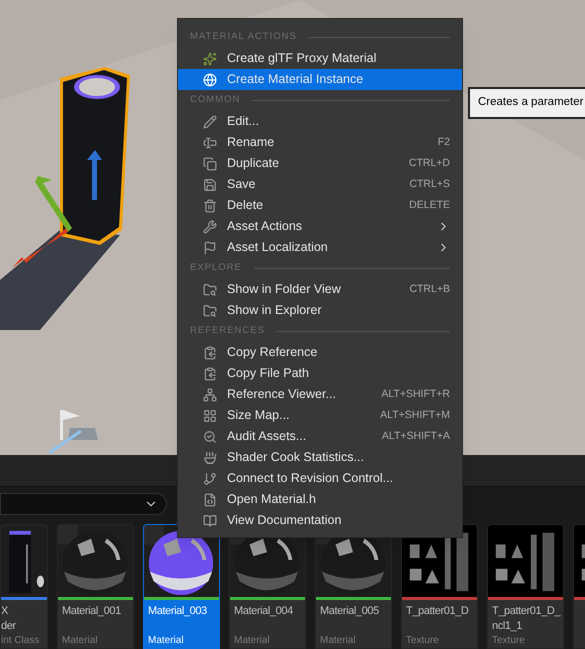  Describe the element at coordinates (91, 611) in the screenshot. I see `asset-name: Material_001` at that location.